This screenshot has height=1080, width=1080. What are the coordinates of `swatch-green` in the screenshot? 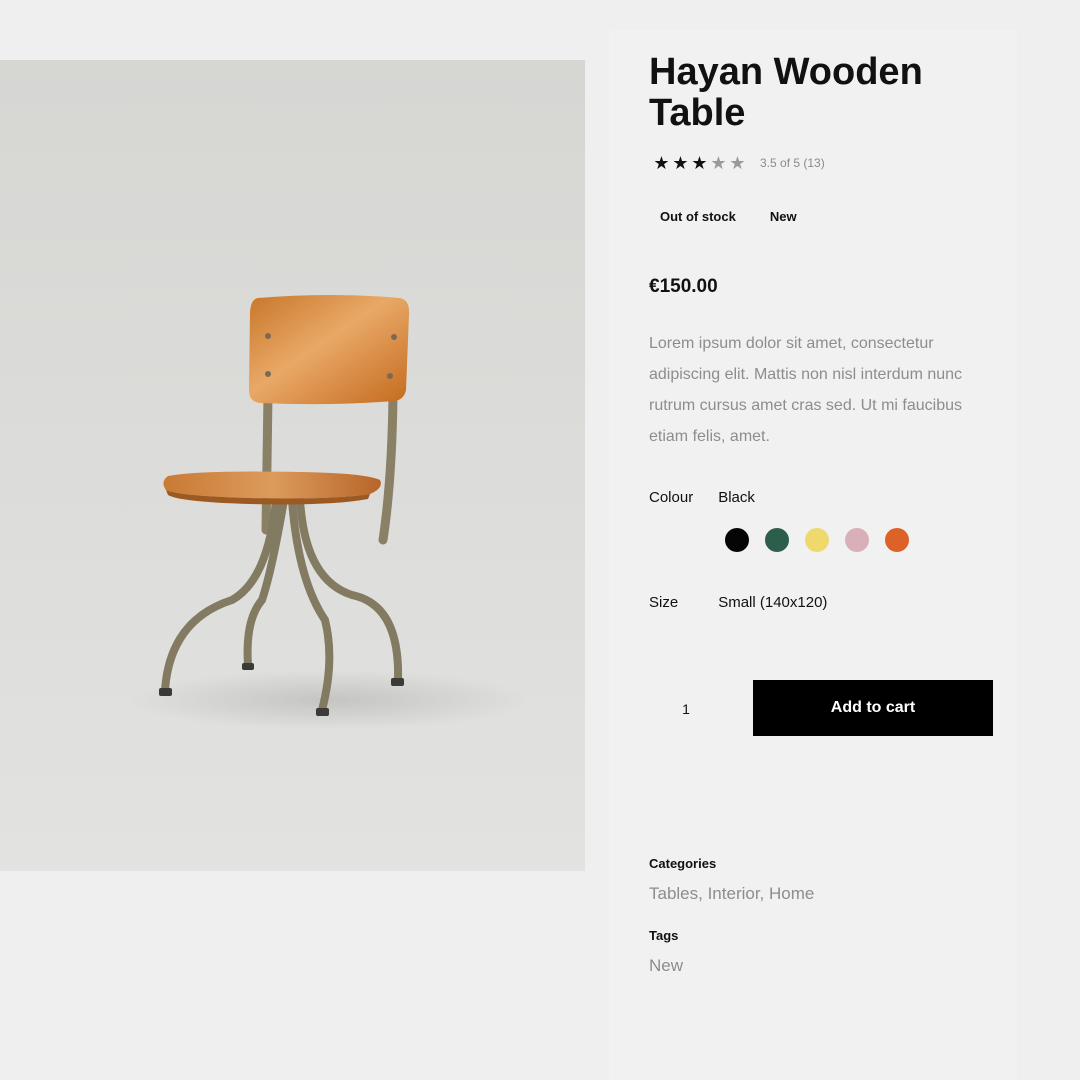 It's located at (777, 540).